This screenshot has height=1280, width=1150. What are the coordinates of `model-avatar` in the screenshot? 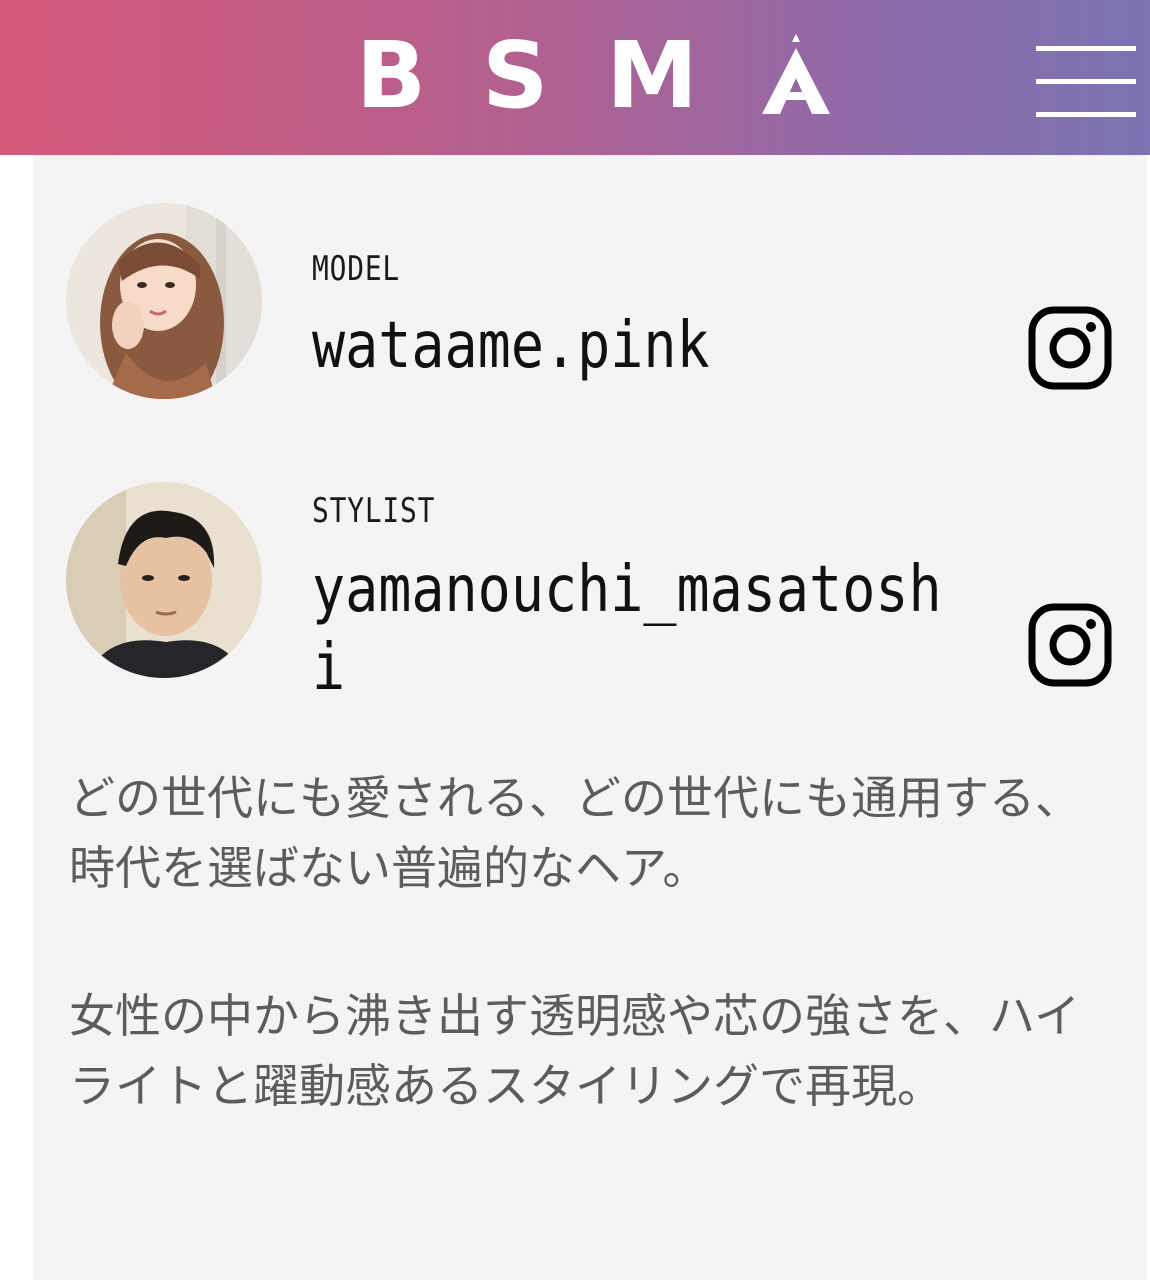 It's located at (164, 301).